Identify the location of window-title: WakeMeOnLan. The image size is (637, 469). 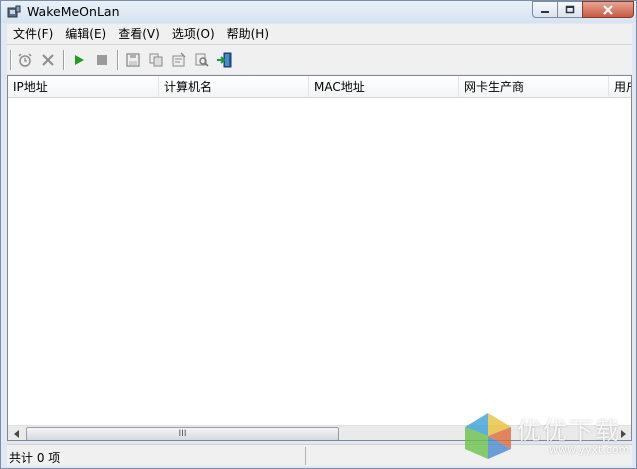
(73, 11).